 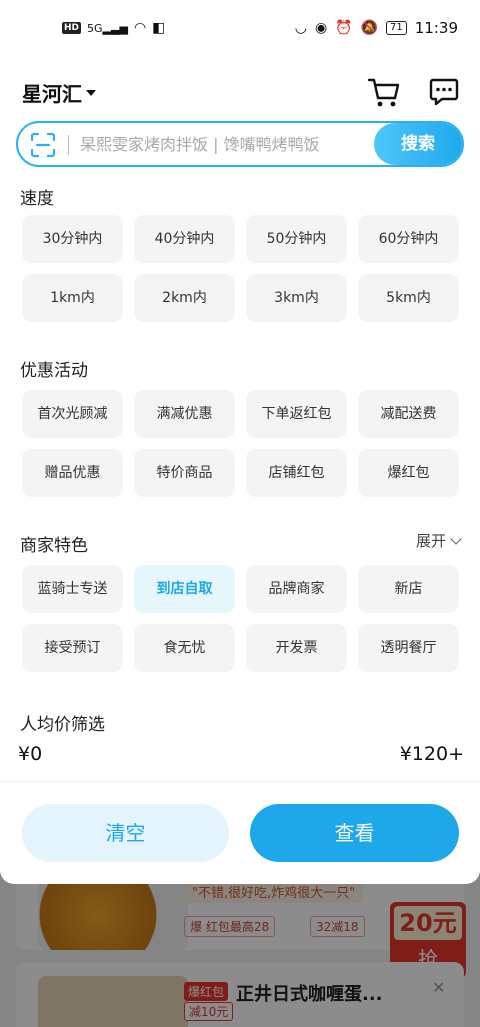 What do you see at coordinates (321, 28) in the screenshot?
I see `eye-icon: ◉` at bounding box center [321, 28].